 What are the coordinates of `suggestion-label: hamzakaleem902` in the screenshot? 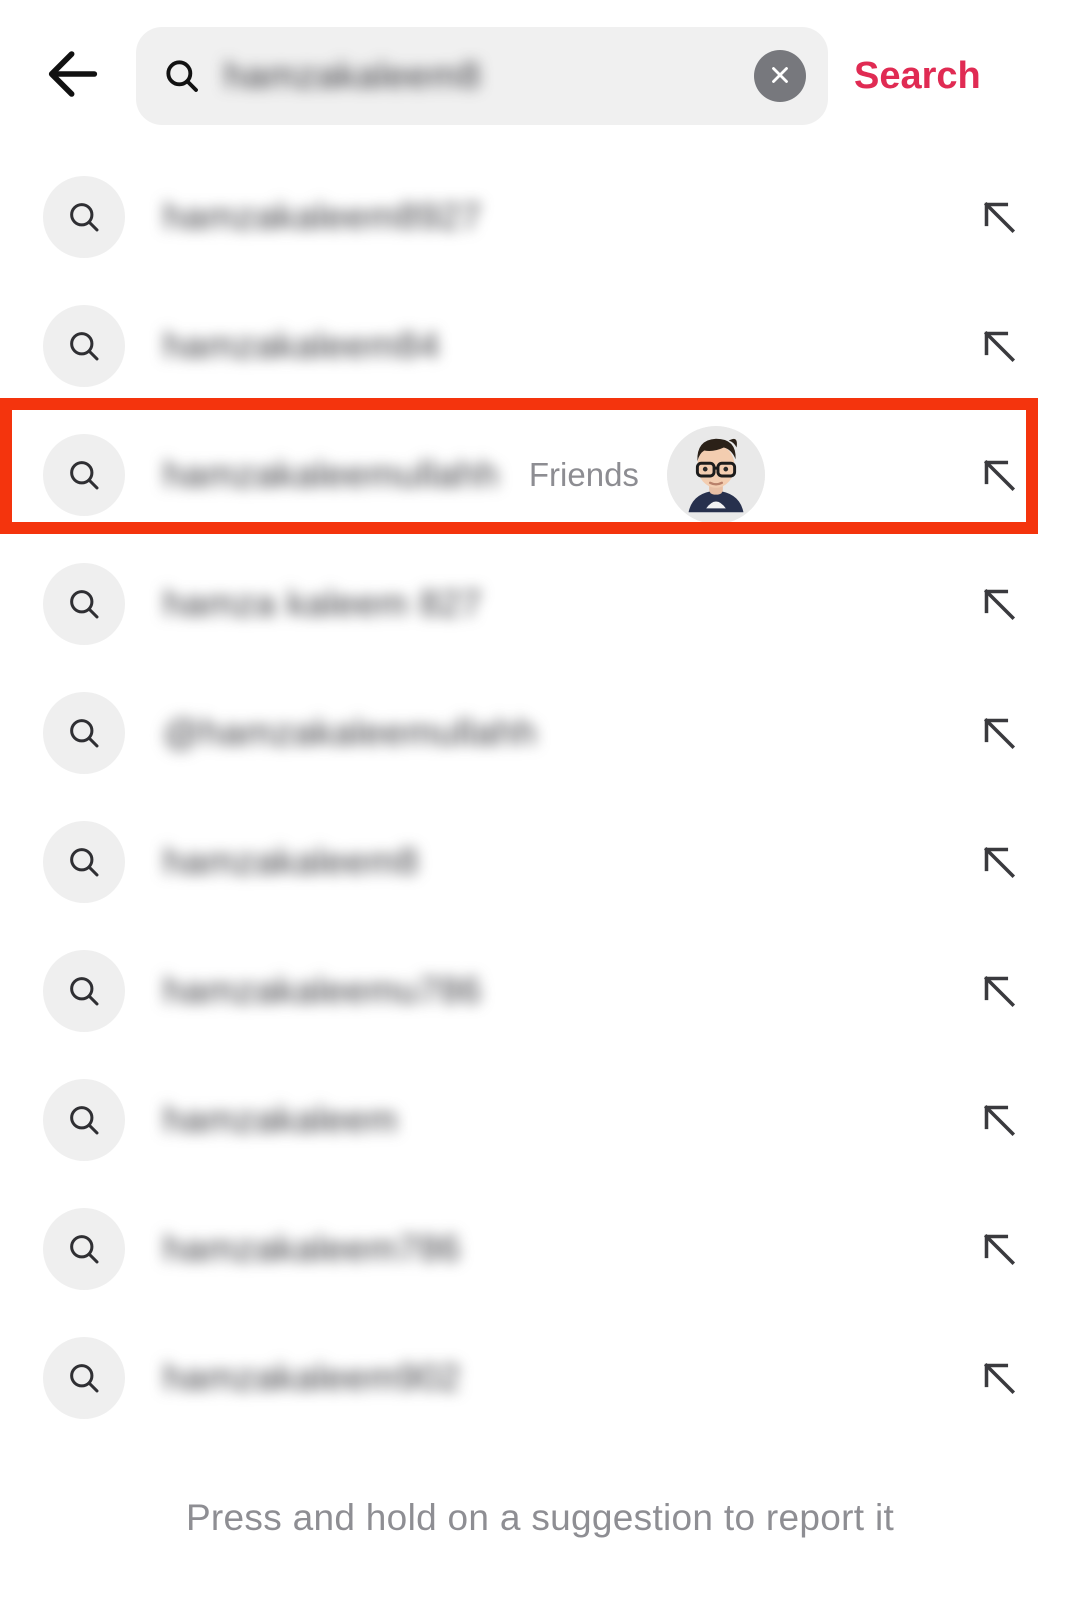 It's located at (312, 1377).